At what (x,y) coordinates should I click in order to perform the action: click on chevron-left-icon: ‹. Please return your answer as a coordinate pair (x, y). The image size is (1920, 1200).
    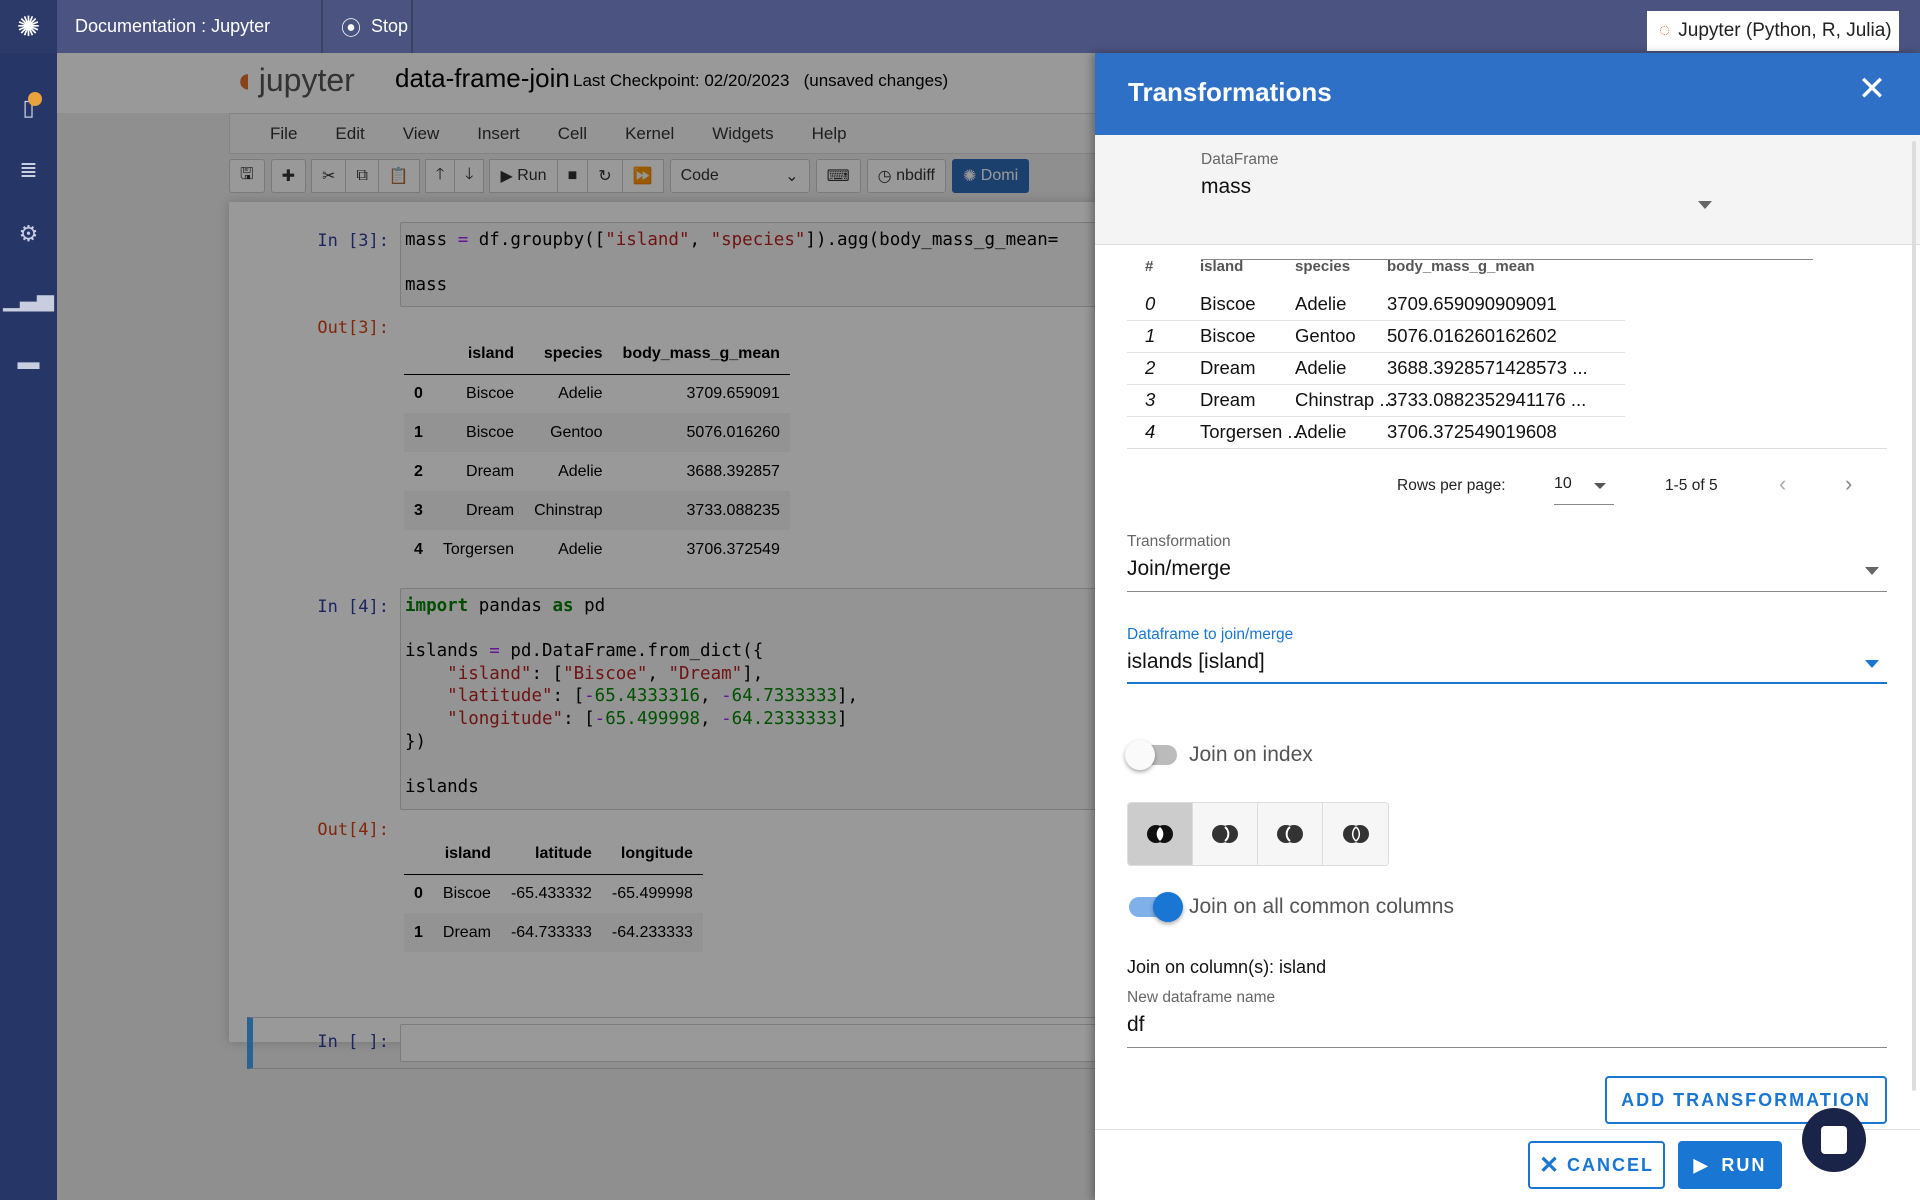
    Looking at the image, I should click on (1782, 484).